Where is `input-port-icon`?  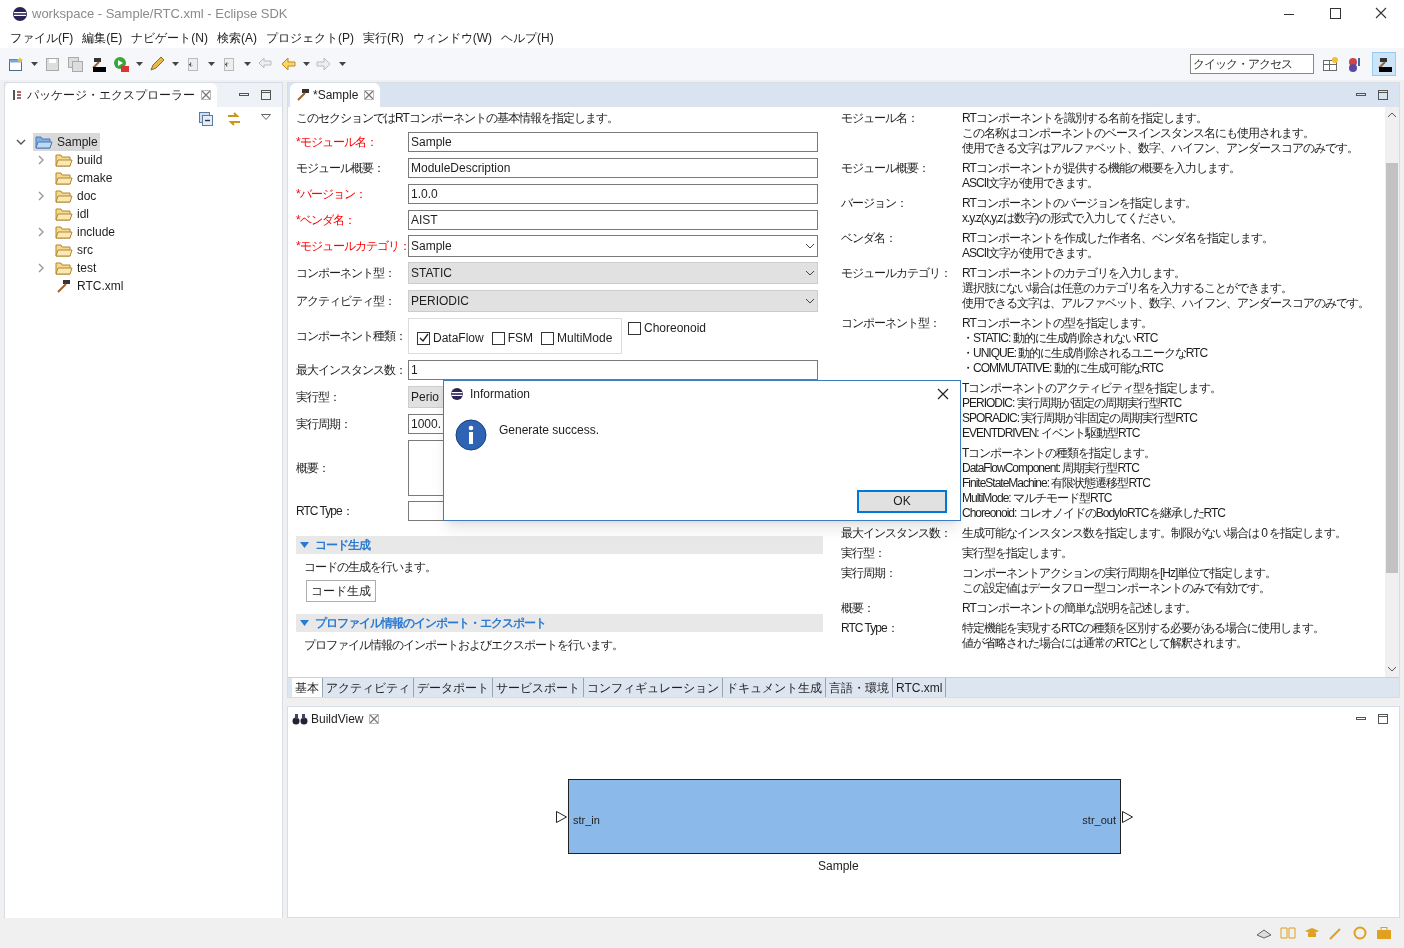 input-port-icon is located at coordinates (562, 817).